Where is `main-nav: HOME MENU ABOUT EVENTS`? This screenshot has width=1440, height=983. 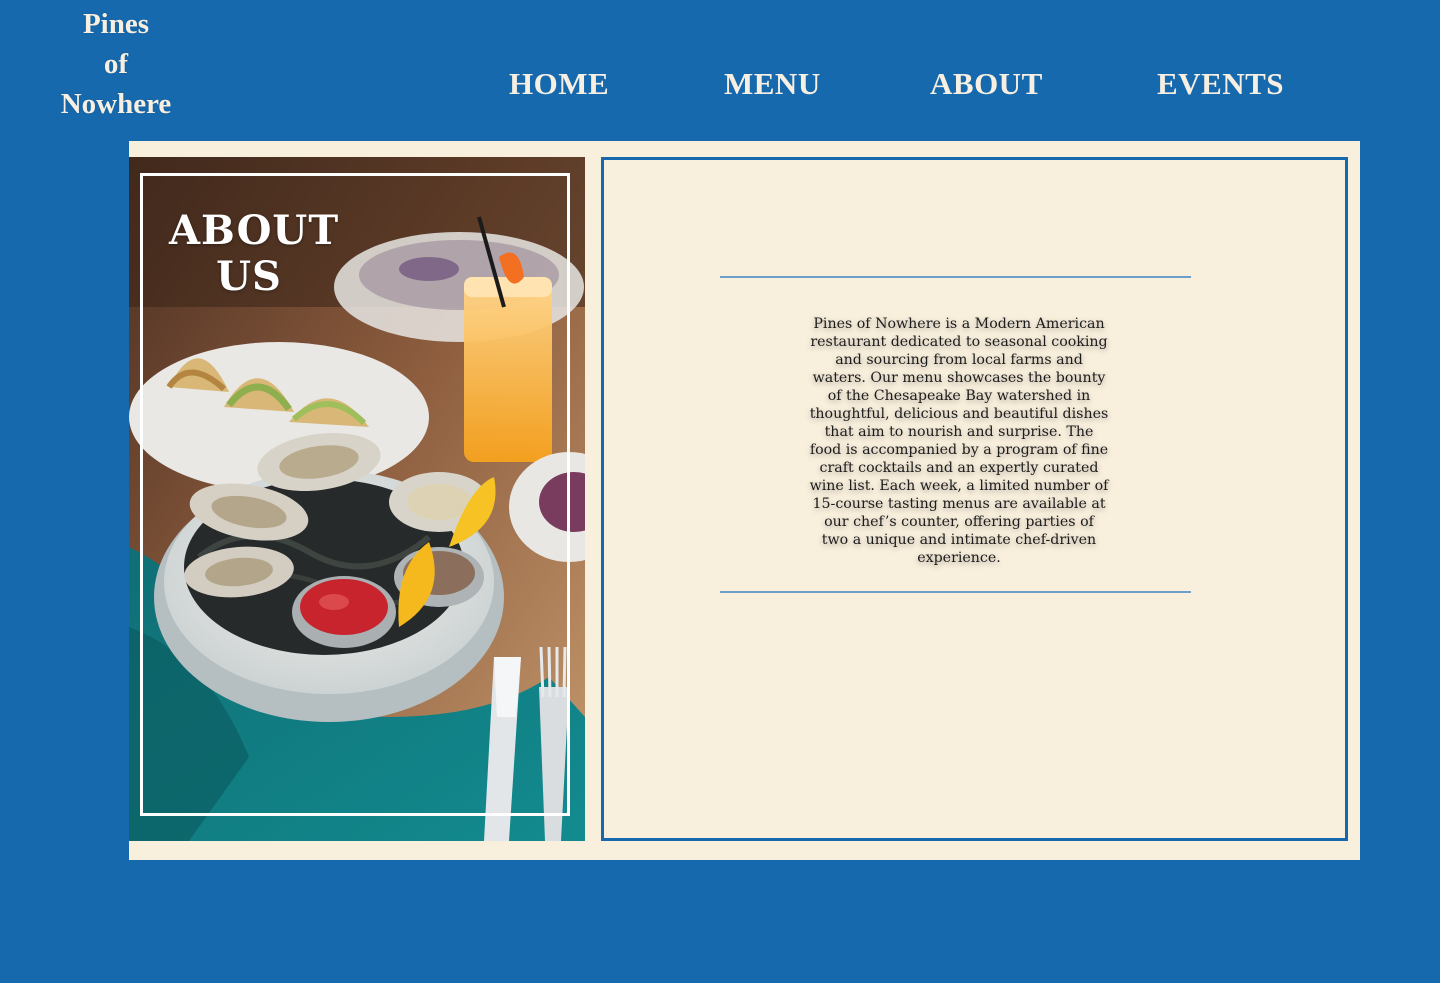 main-nav: HOME MENU ABOUT EVENTS is located at coordinates (720, 84).